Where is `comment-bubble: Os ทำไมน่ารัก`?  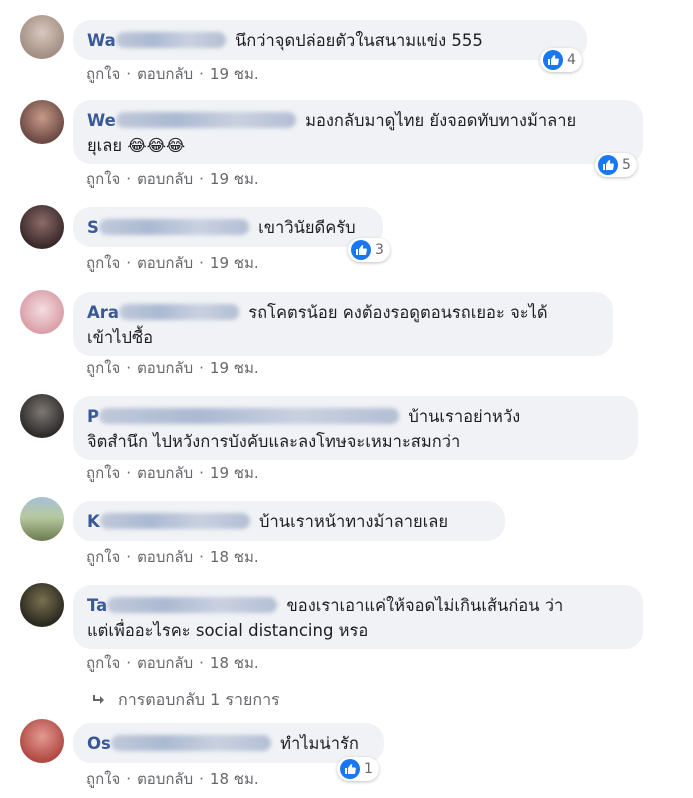 comment-bubble: Os ทำไมน่ารัก is located at coordinates (228, 743).